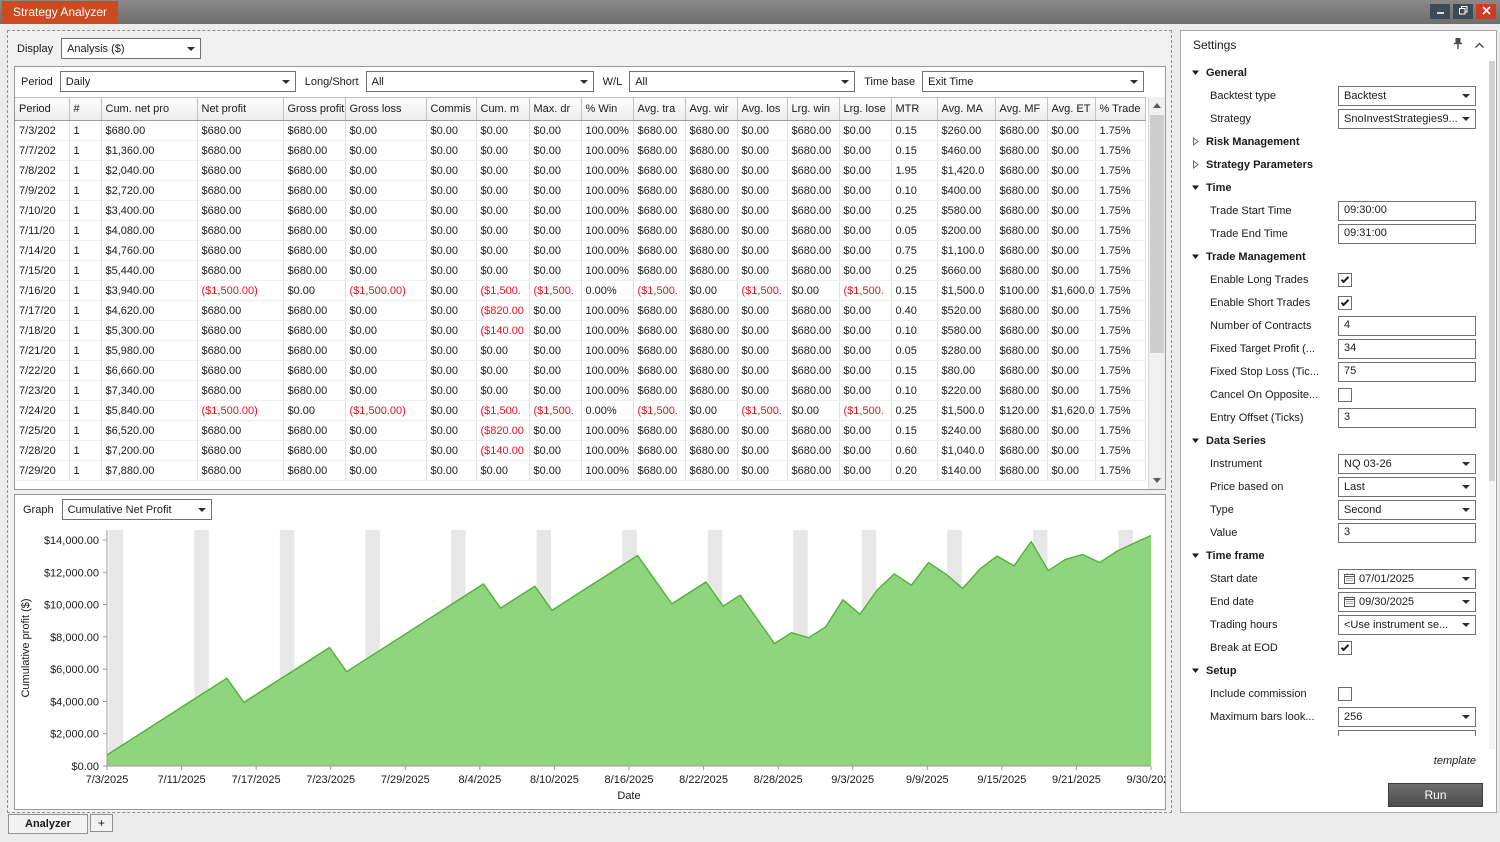 The image size is (1500, 842). Describe the element at coordinates (1492, 271) in the screenshot. I see `settings-scroll-thumb` at that location.